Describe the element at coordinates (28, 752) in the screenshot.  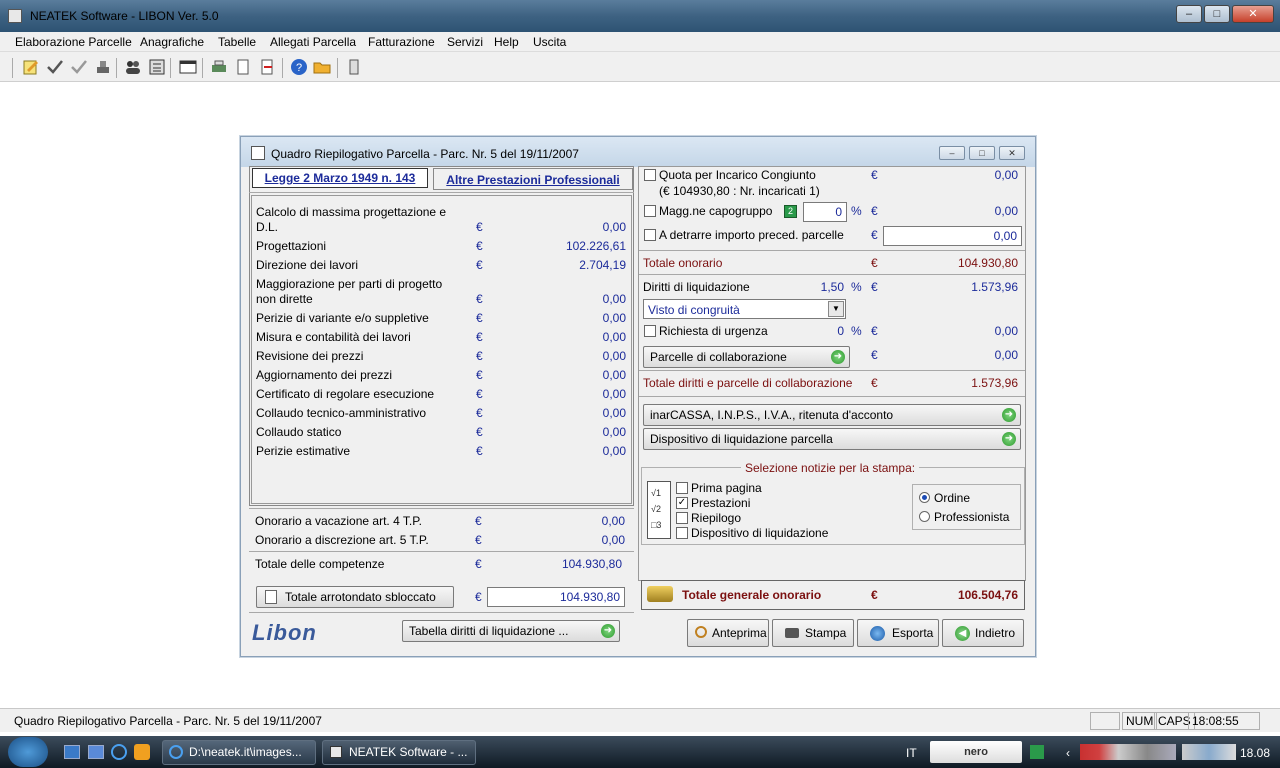
I see `start-button` at that location.